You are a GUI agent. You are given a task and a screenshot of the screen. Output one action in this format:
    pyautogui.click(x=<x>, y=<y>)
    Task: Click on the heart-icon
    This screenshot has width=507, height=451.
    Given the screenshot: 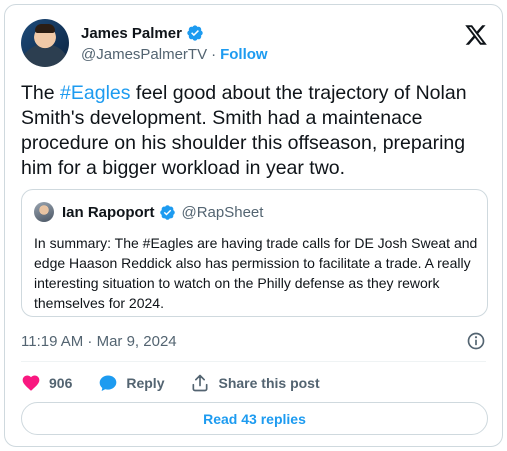 What is the action you would take?
    pyautogui.click(x=31, y=383)
    